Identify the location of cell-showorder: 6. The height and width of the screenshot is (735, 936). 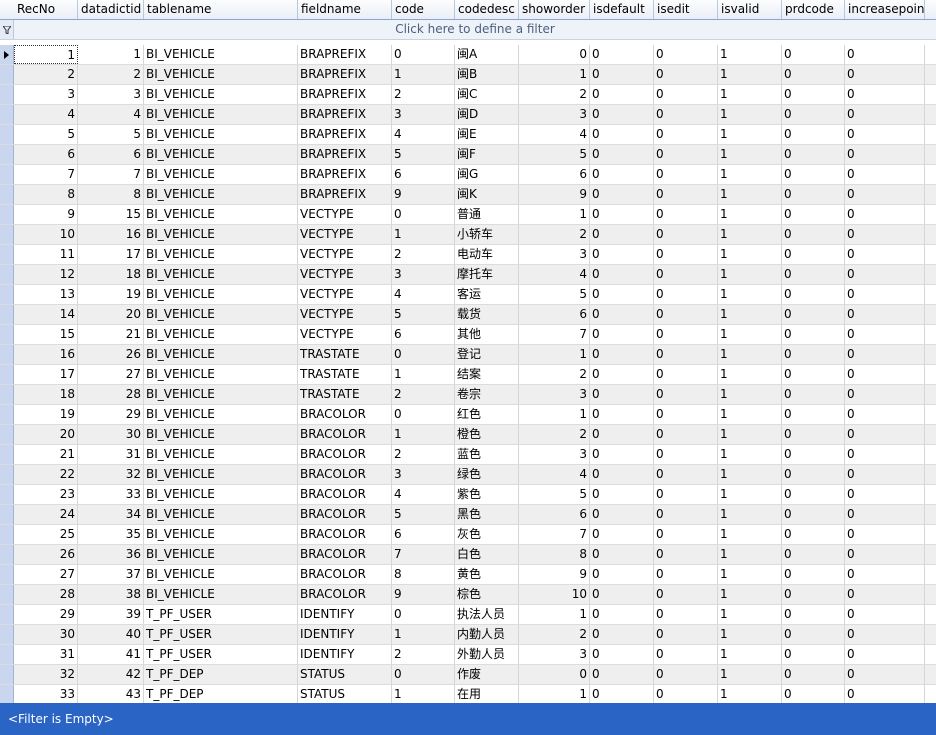
(554, 514).